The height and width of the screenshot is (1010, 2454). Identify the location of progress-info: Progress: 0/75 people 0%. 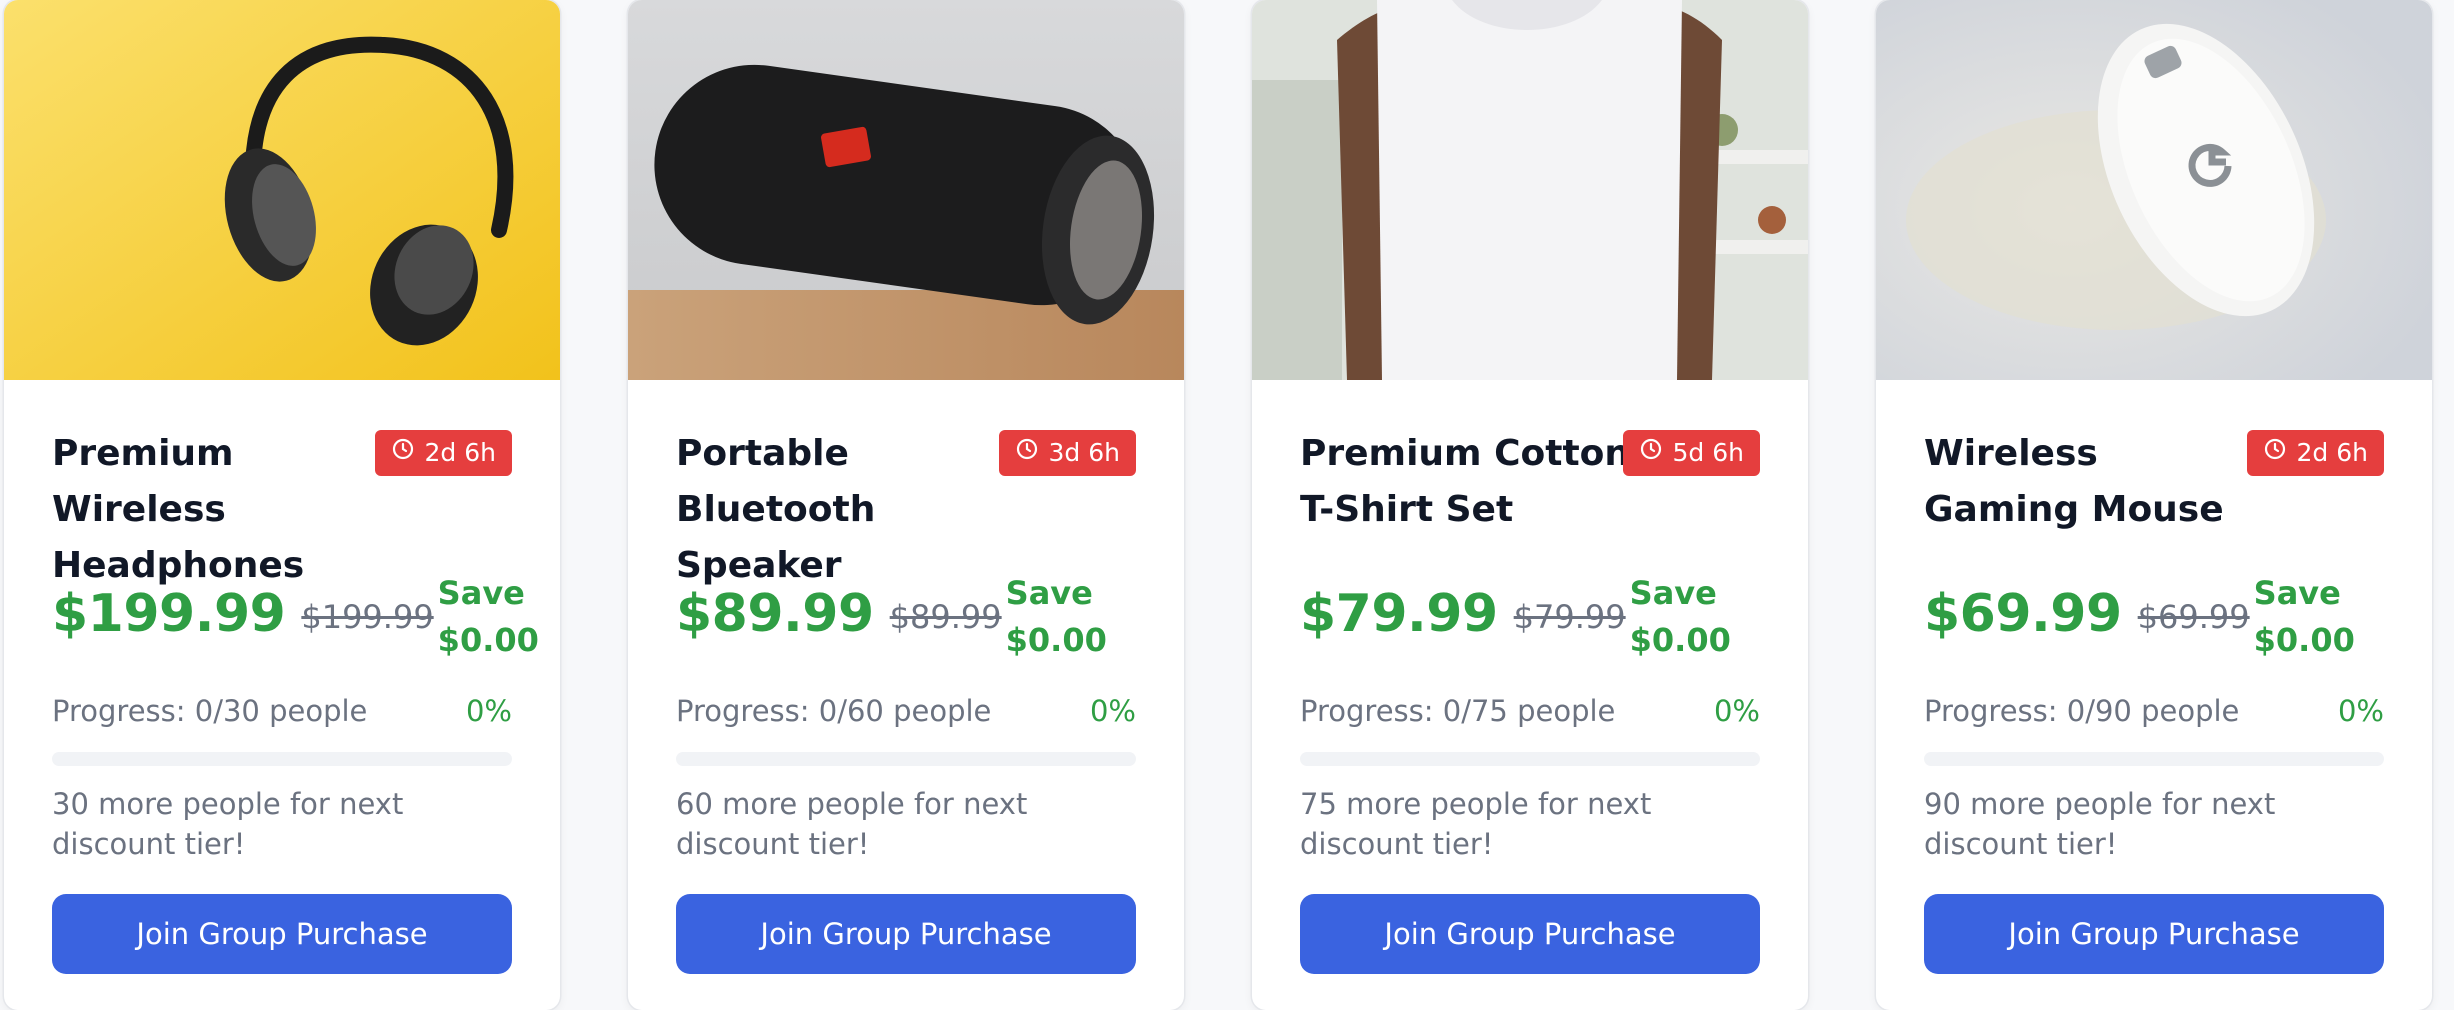
(1530, 711).